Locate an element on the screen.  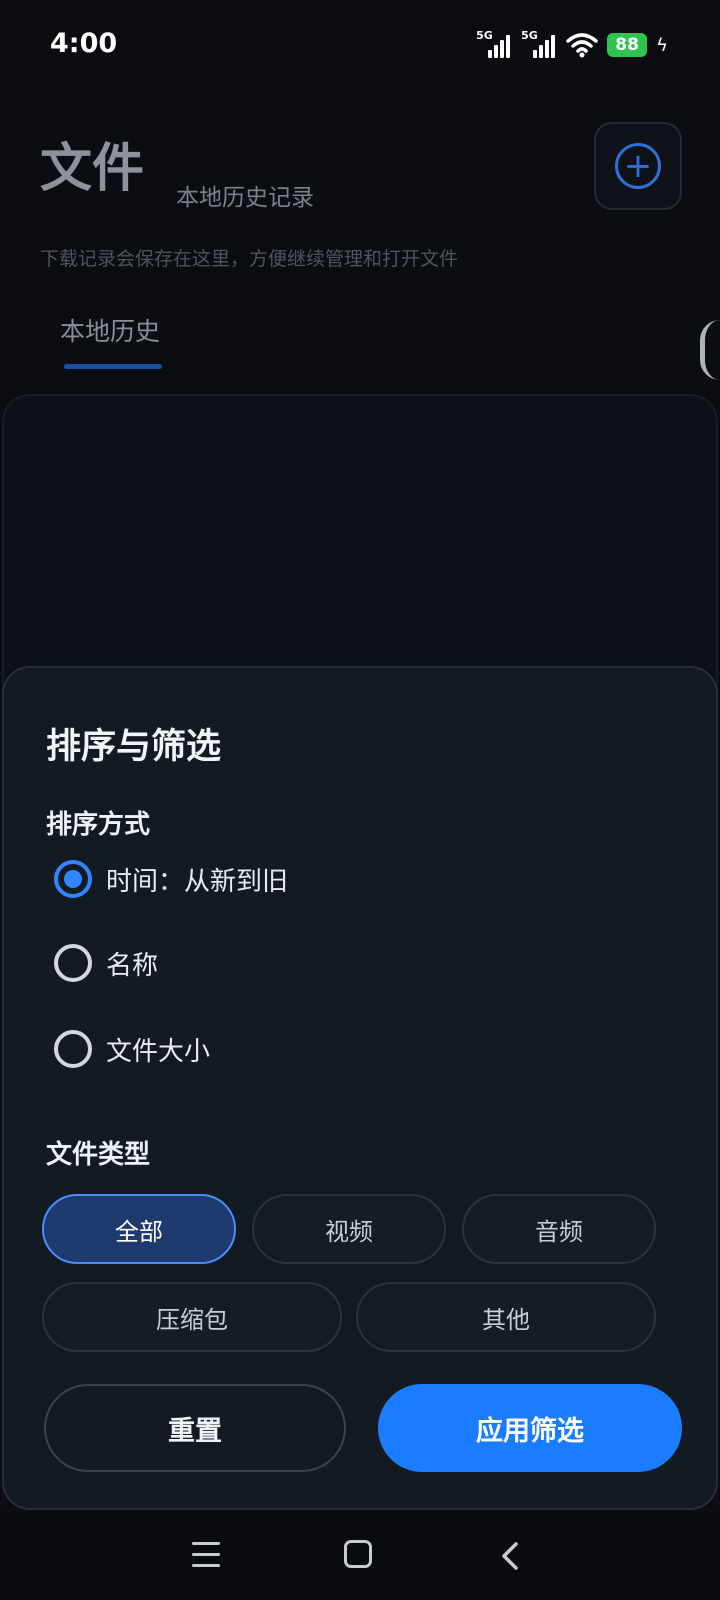
add-button: + is located at coordinates (638, 166).